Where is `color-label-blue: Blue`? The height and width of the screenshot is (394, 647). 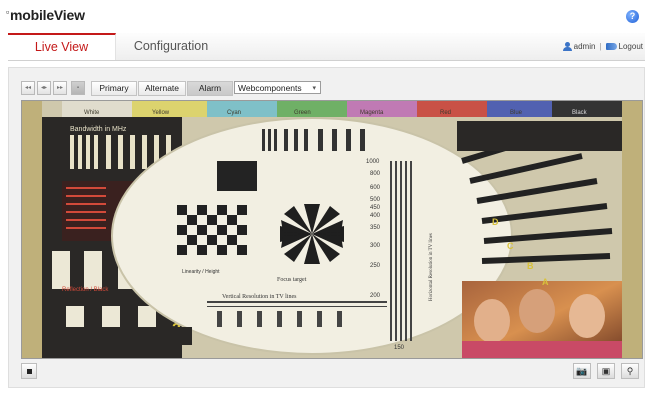 color-label-blue: Blue is located at coordinates (516, 113).